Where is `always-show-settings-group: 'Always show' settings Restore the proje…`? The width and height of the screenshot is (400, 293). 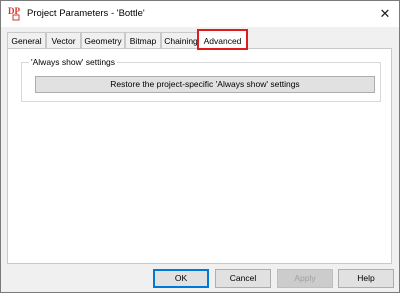 always-show-settings-group: 'Always show' settings Restore the proje… is located at coordinates (201, 79).